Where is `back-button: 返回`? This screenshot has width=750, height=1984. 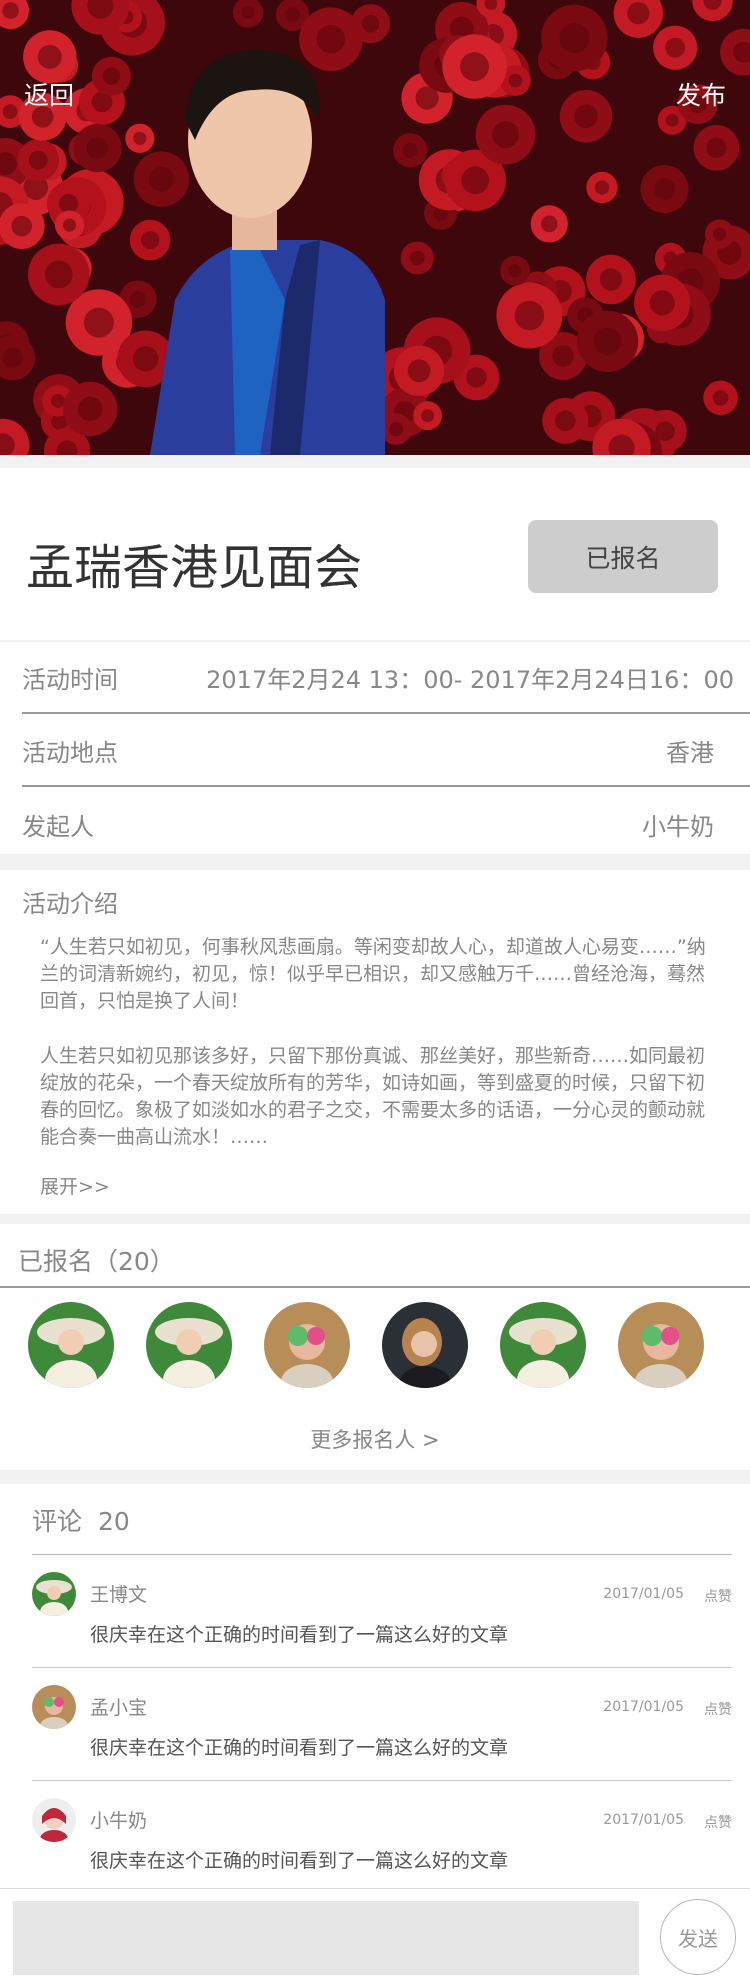
back-button: 返回 is located at coordinates (49, 94).